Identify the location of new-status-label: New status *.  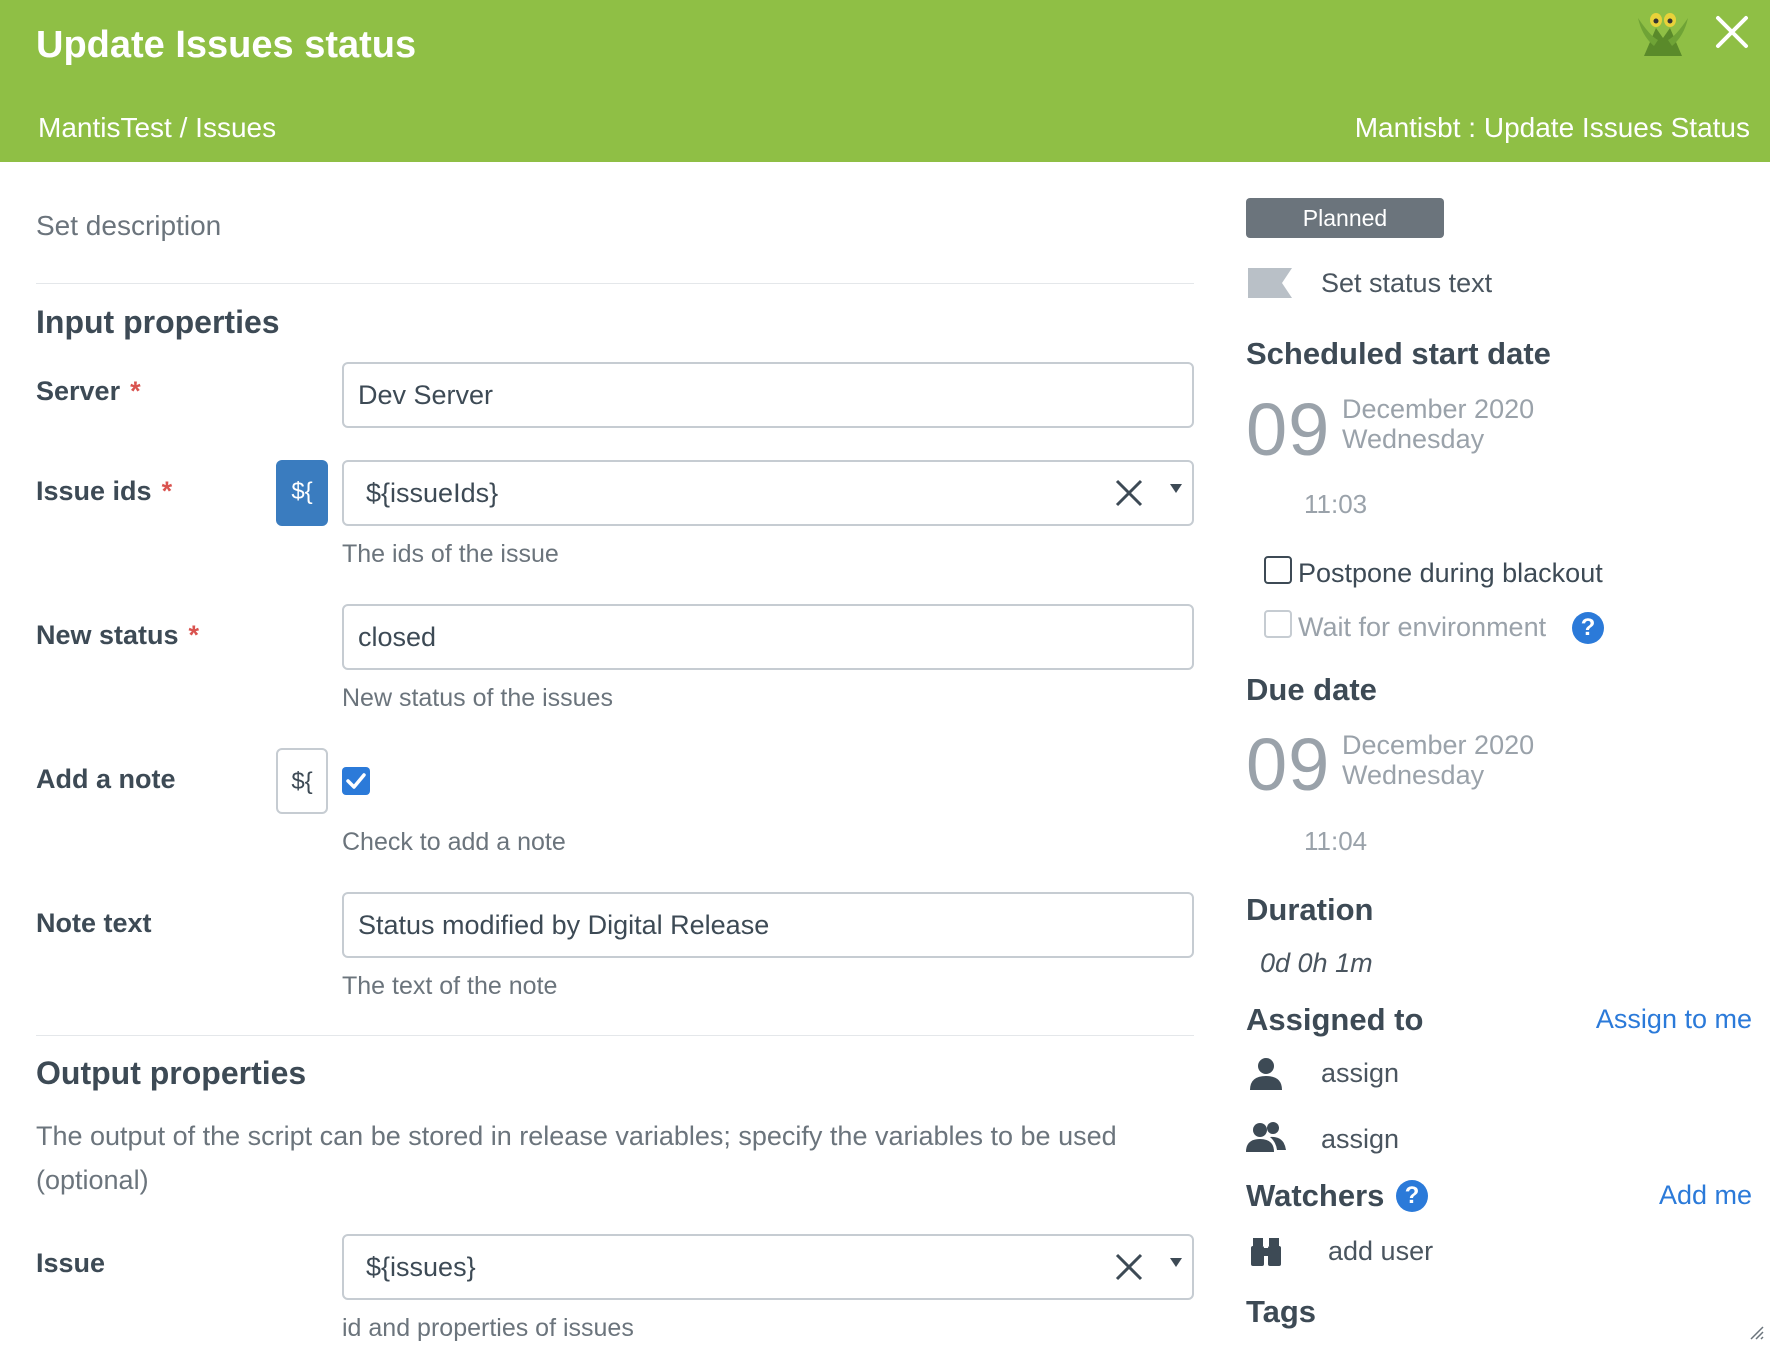
(118, 635).